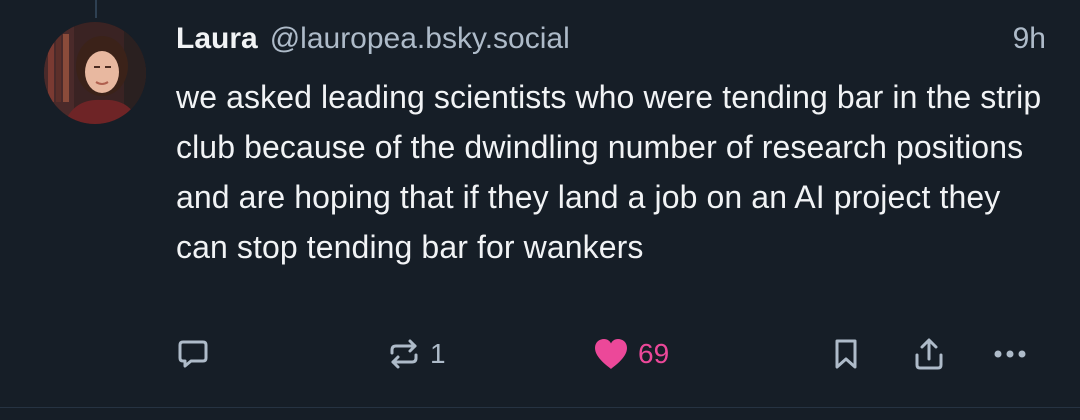 Image resolution: width=1080 pixels, height=420 pixels. I want to click on repost-button: 1, so click(416, 354).